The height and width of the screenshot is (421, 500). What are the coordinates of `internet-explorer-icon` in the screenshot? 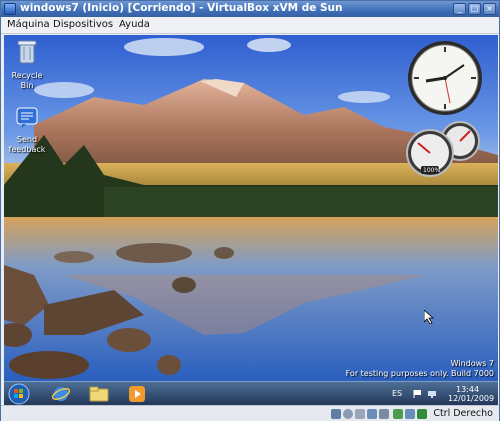 It's located at (61, 394).